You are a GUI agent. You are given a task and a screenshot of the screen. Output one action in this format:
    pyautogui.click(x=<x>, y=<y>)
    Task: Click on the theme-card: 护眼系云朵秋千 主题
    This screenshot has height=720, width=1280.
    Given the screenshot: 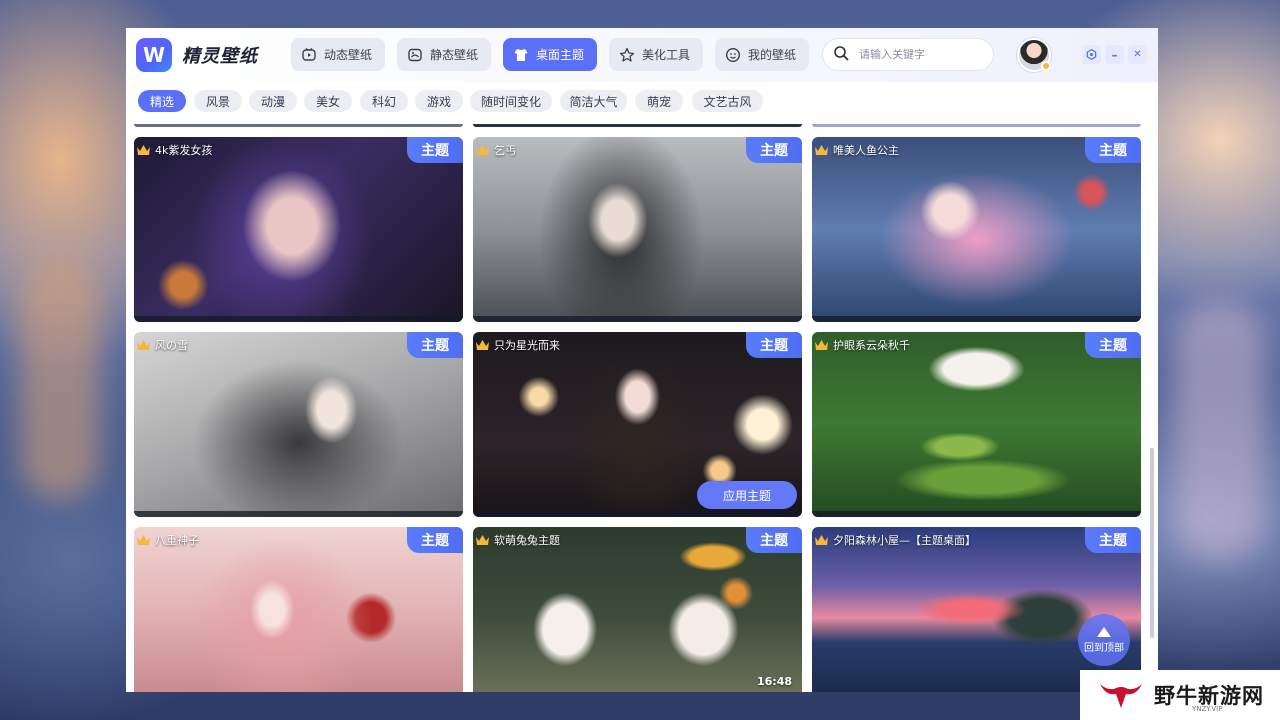 What is the action you would take?
    pyautogui.click(x=976, y=424)
    